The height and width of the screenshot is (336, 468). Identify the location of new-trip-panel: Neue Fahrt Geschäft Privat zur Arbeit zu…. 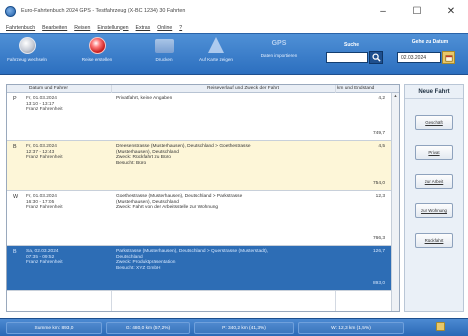
(434, 198).